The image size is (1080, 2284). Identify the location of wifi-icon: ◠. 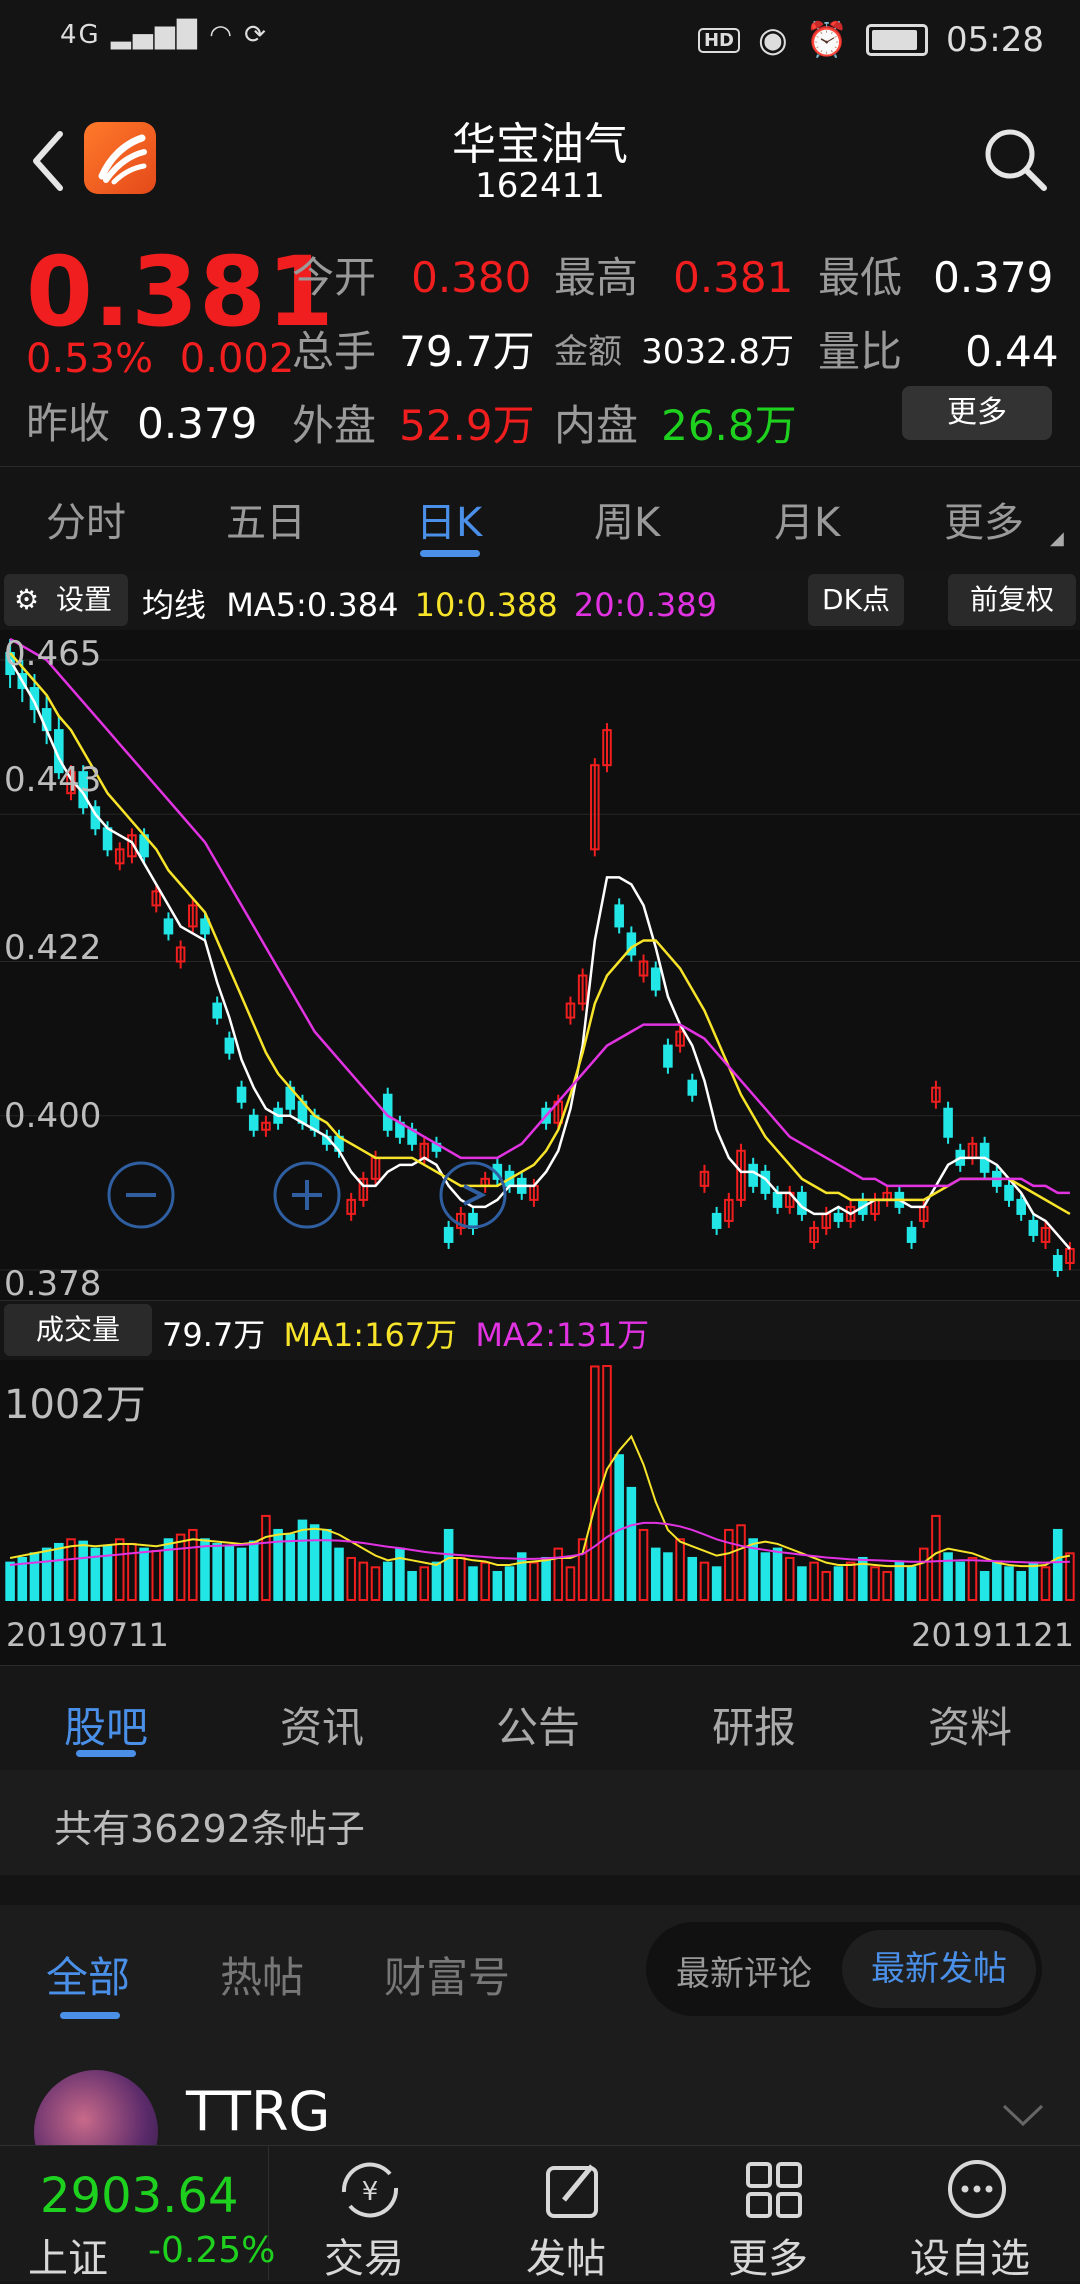
(221, 35).